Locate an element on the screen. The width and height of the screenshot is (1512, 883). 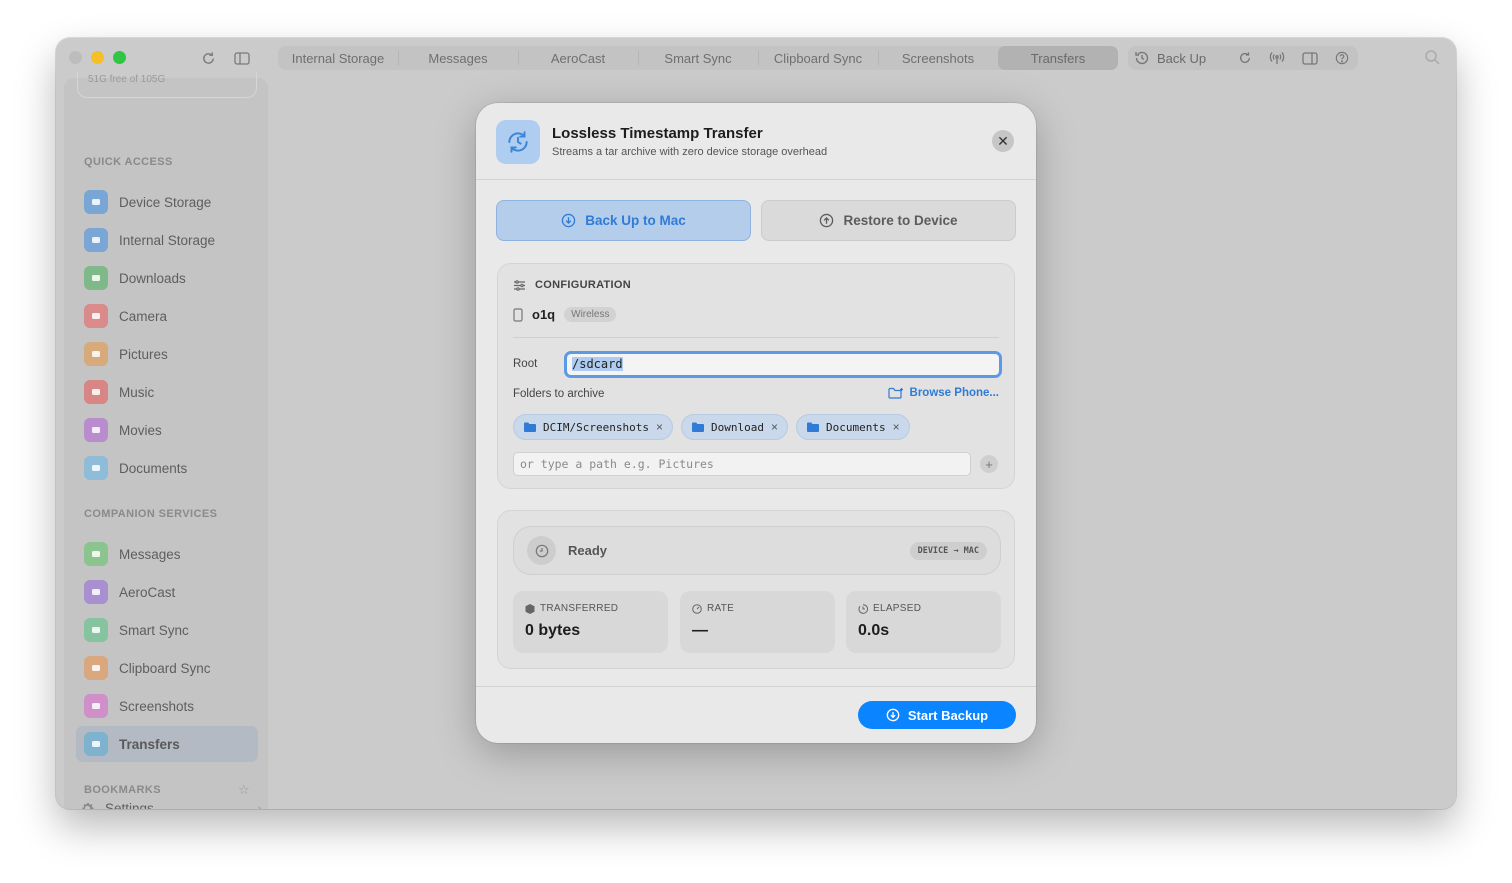
folder-add-icon is located at coordinates (895, 393).